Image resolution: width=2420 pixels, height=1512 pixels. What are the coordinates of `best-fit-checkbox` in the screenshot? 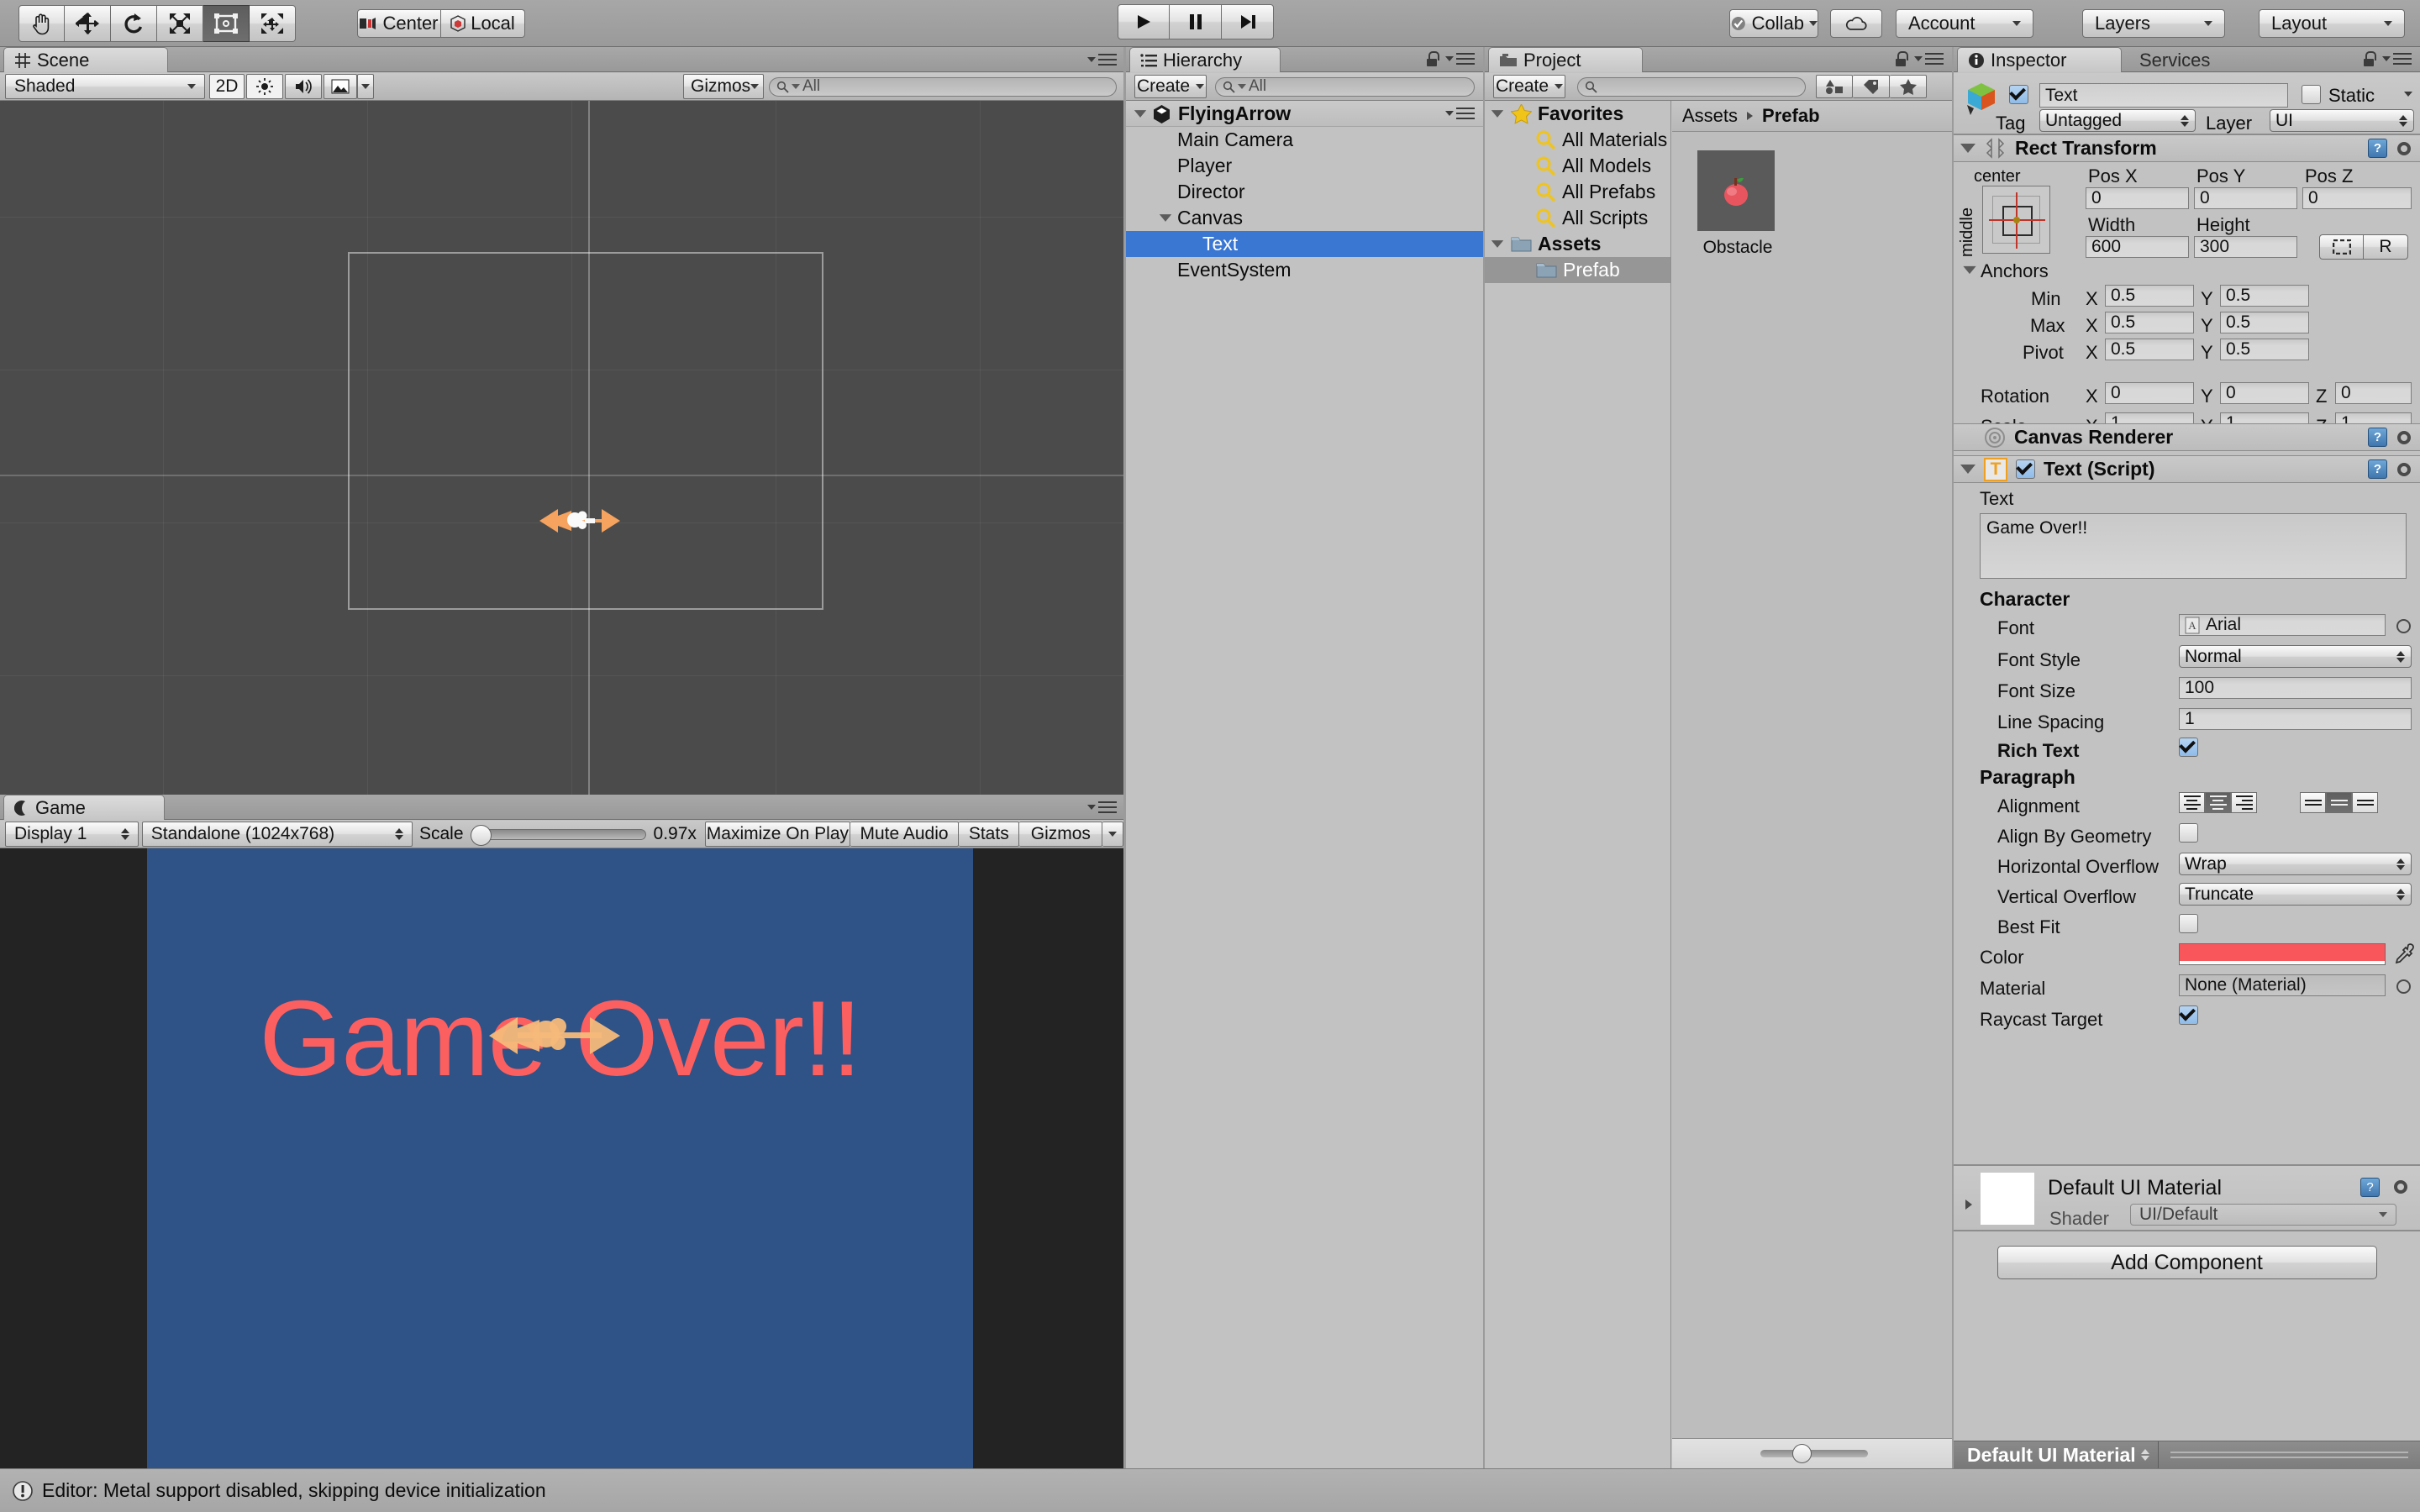 It's located at (2188, 923).